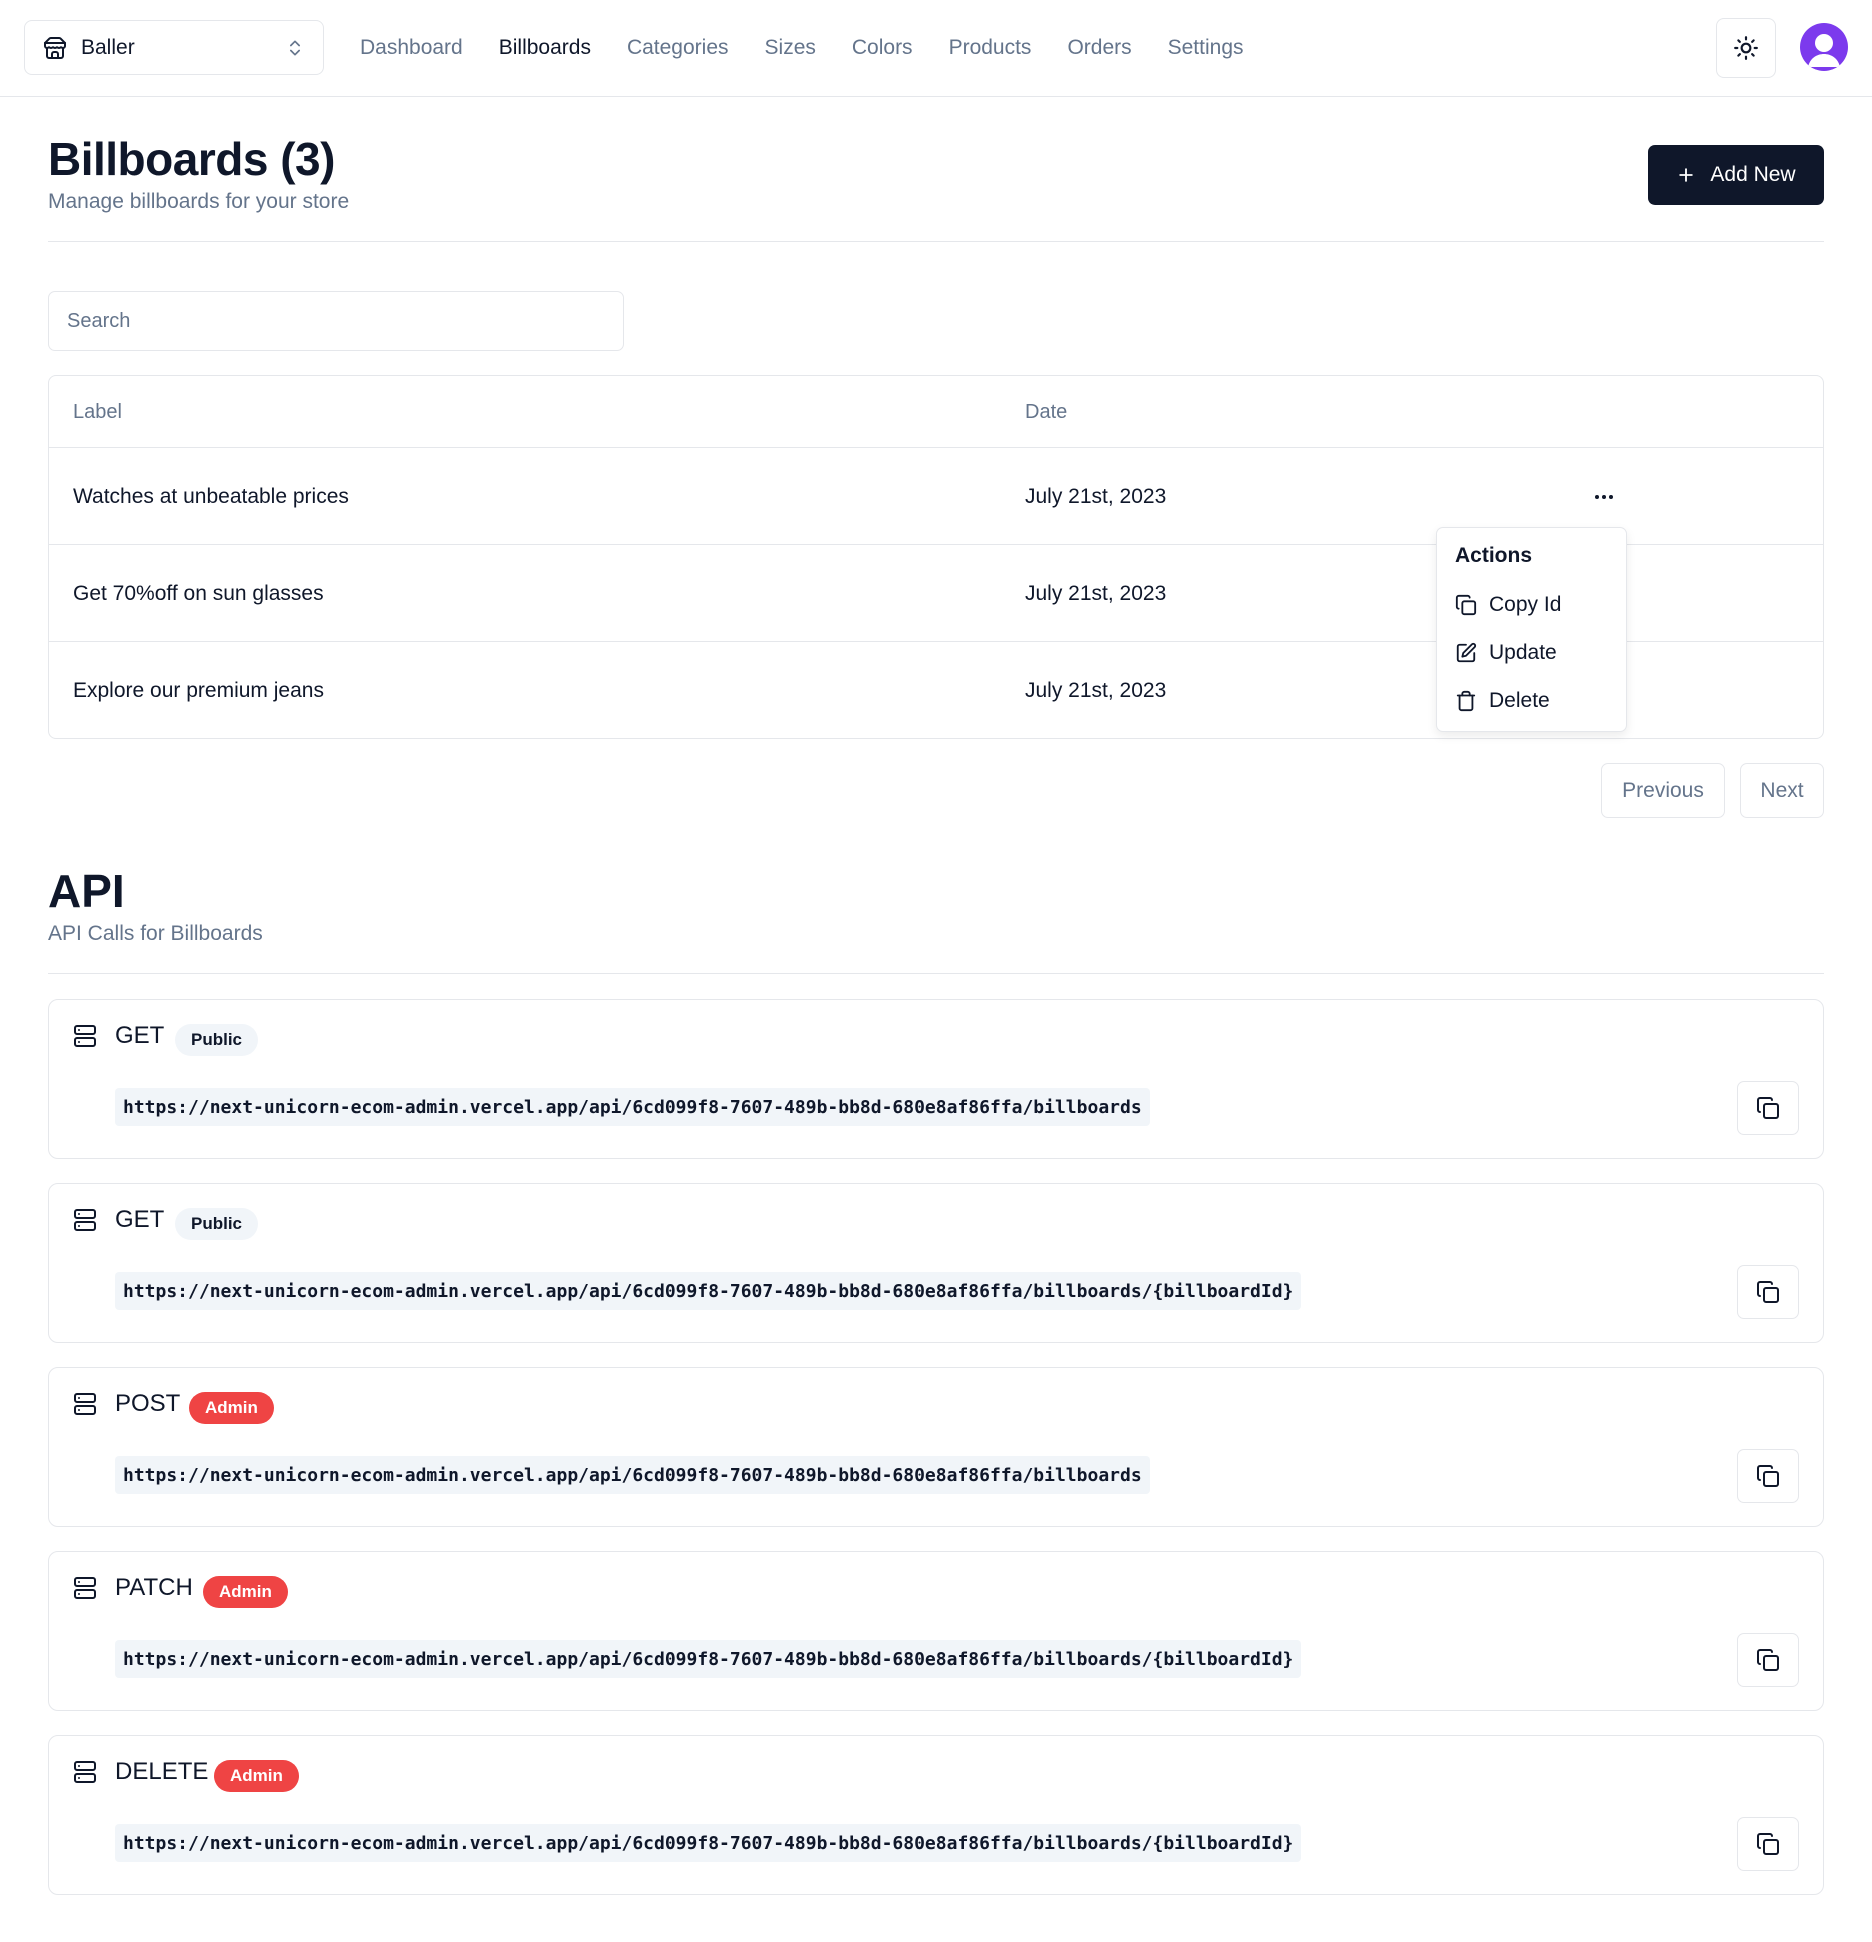 Image resolution: width=1872 pixels, height=1942 pixels. Describe the element at coordinates (148, 1403) in the screenshot. I see `api-method: POST` at that location.